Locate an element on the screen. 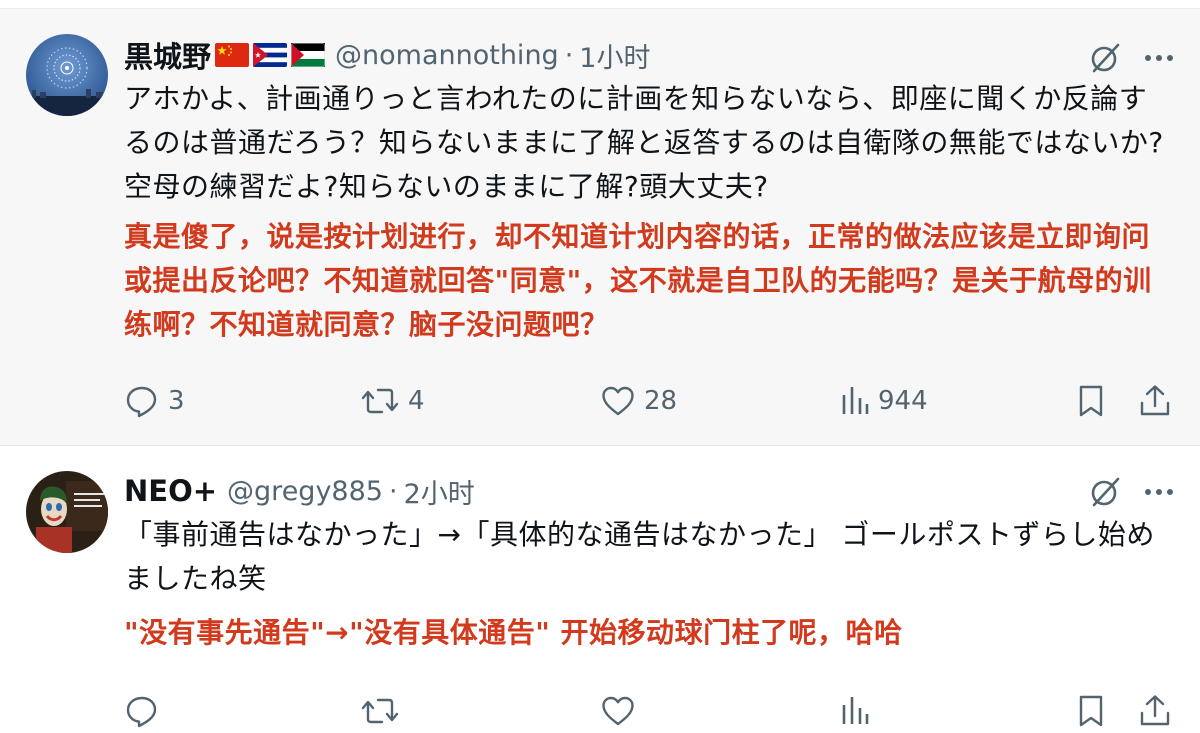 Image resolution: width=1200 pixels, height=733 pixels. like-count: 28 is located at coordinates (661, 401).